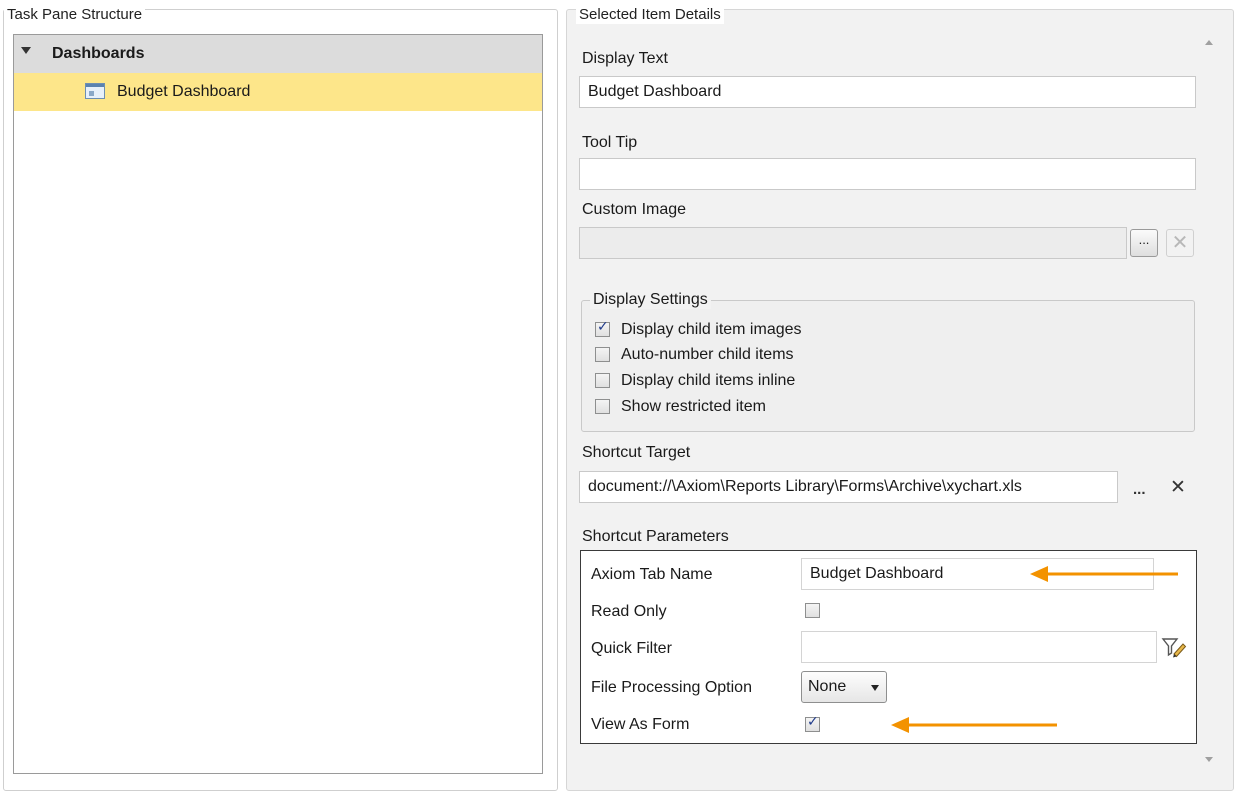 Image resolution: width=1239 pixels, height=794 pixels. What do you see at coordinates (640, 724) in the screenshot?
I see `param-name-view-as-form: View As Form` at bounding box center [640, 724].